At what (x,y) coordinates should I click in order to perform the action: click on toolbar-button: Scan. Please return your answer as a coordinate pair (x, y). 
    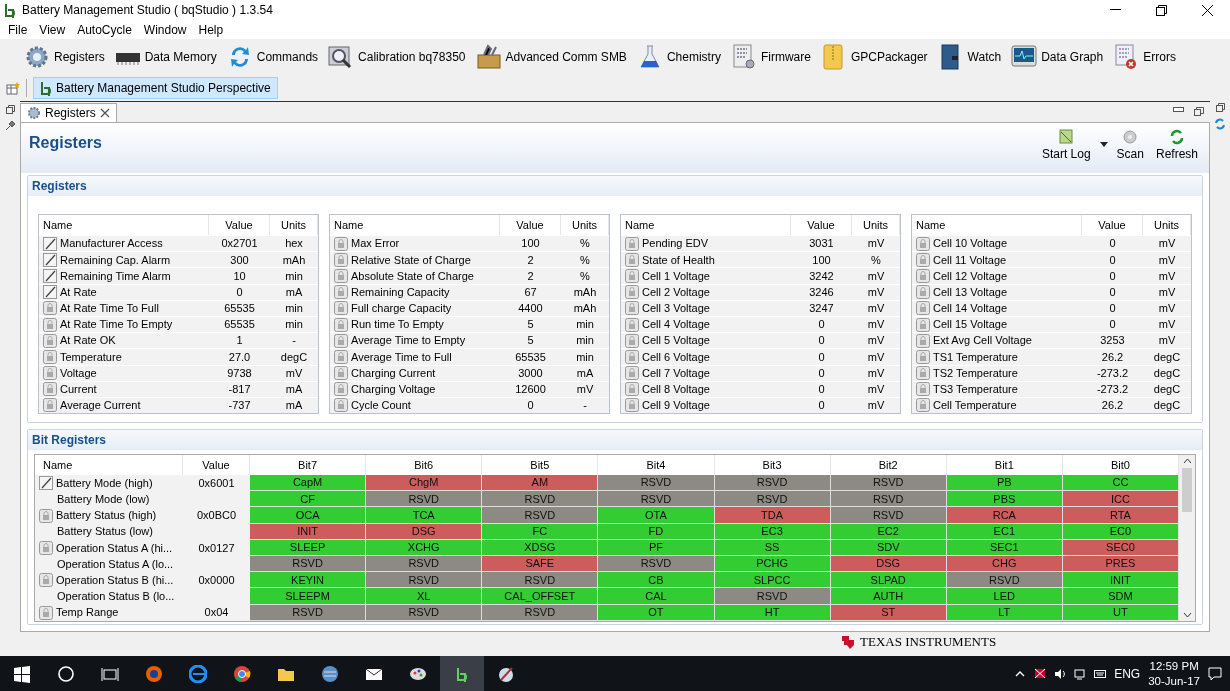
    Looking at the image, I should click on (1130, 146).